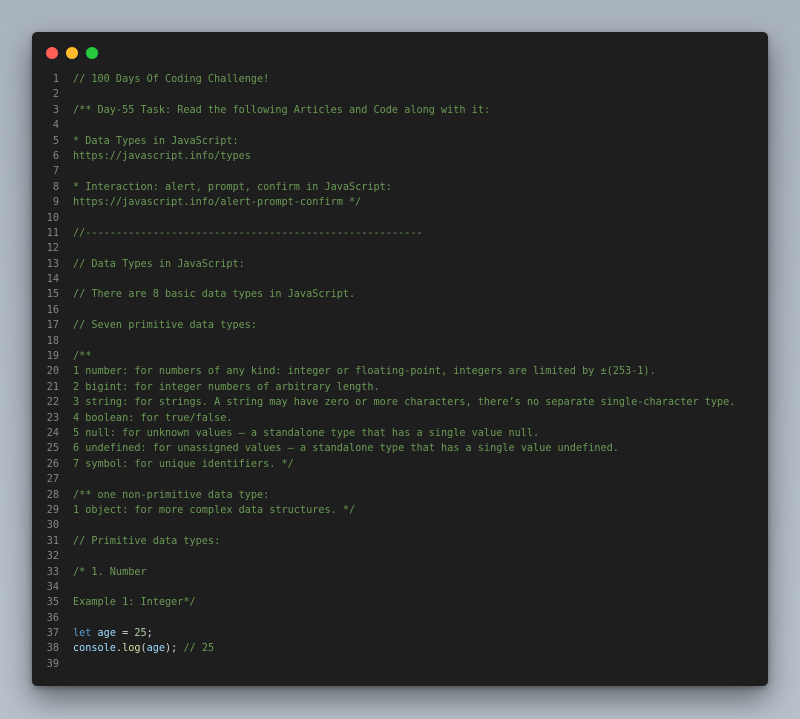  What do you see at coordinates (139, 541) in the screenshot?
I see `line-content: // Primitive data types:` at bounding box center [139, 541].